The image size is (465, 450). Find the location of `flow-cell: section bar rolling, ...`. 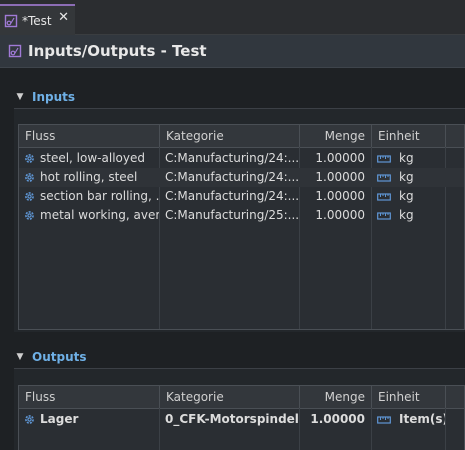

flow-cell: section bar rolling, ... is located at coordinates (89, 196).